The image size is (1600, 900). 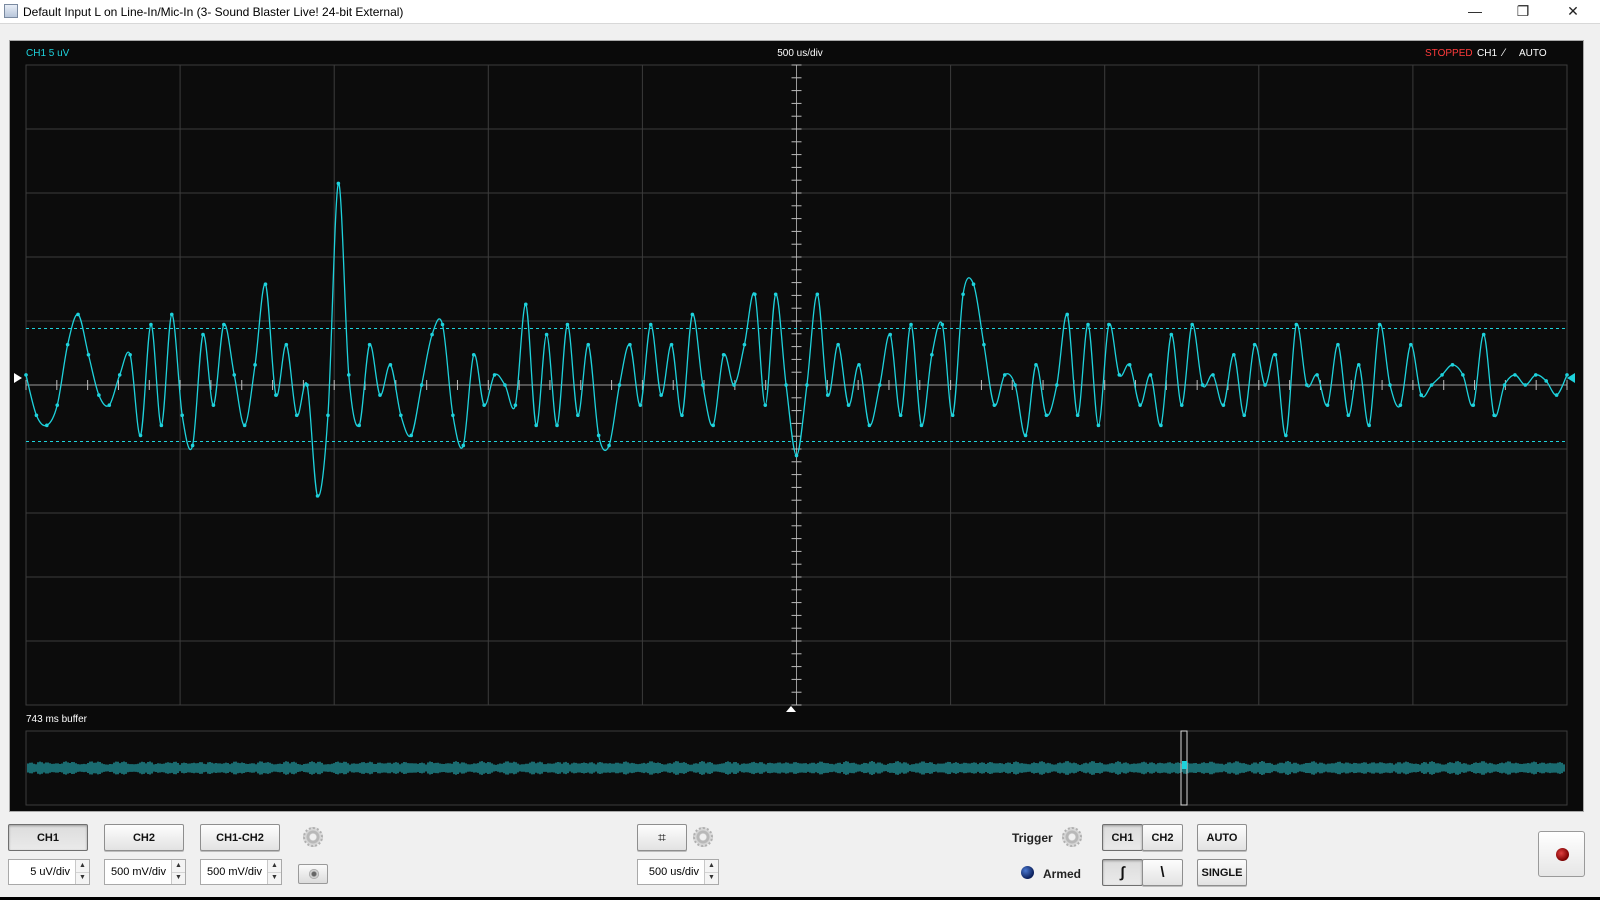 I want to click on ch2-volts-per-div-spinner: 500 mV/div ▲ ▼, so click(x=145, y=872).